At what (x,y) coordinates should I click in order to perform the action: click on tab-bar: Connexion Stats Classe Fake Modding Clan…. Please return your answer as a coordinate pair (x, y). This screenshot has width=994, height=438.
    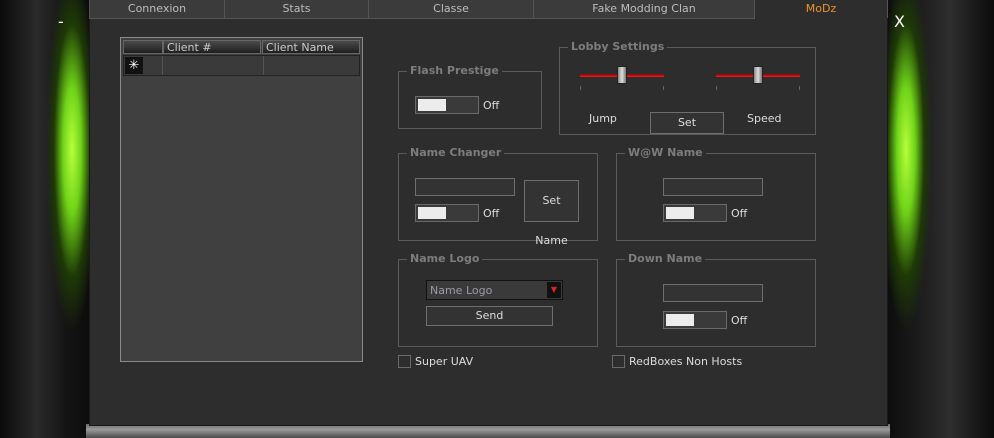
    Looking at the image, I should click on (488, 9).